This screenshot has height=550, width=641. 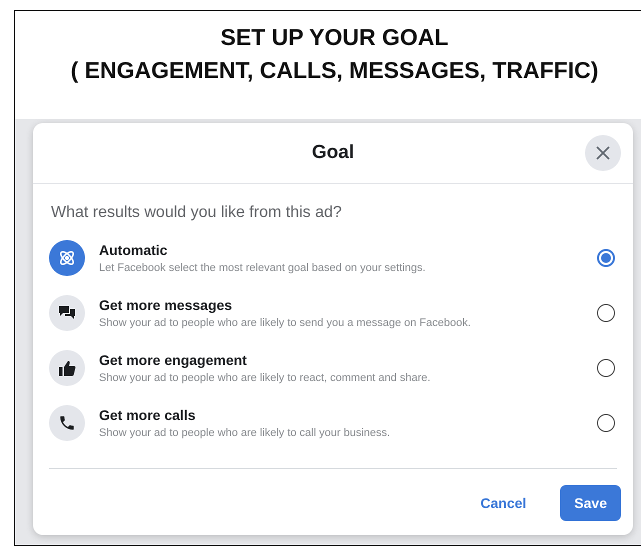 What do you see at coordinates (334, 37) in the screenshot?
I see `slide-heading: SET UP YOUR GOAL` at bounding box center [334, 37].